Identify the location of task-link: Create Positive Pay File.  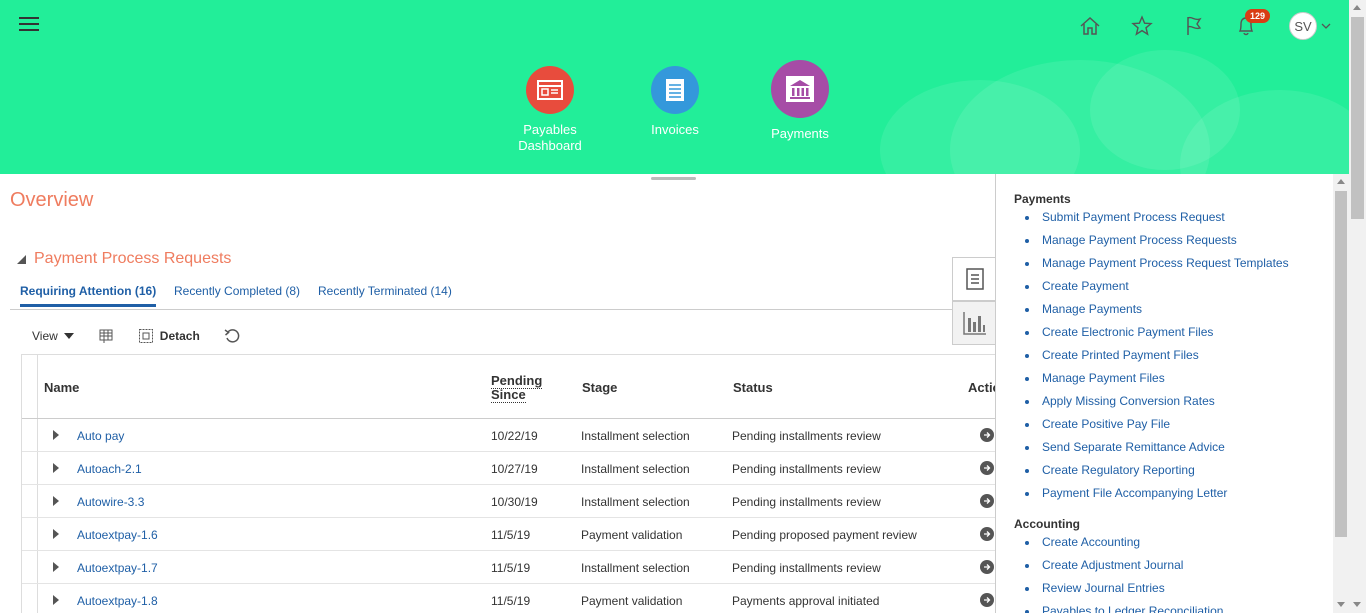
(1106, 424).